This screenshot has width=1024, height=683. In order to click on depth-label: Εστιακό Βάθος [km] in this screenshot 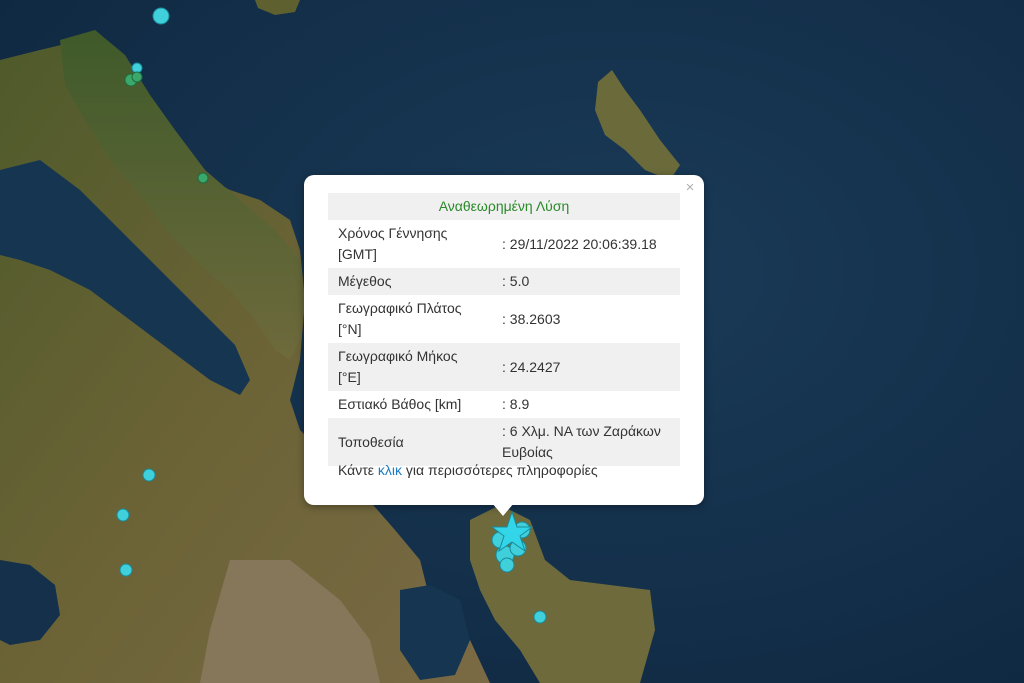, I will do `click(408, 404)`.